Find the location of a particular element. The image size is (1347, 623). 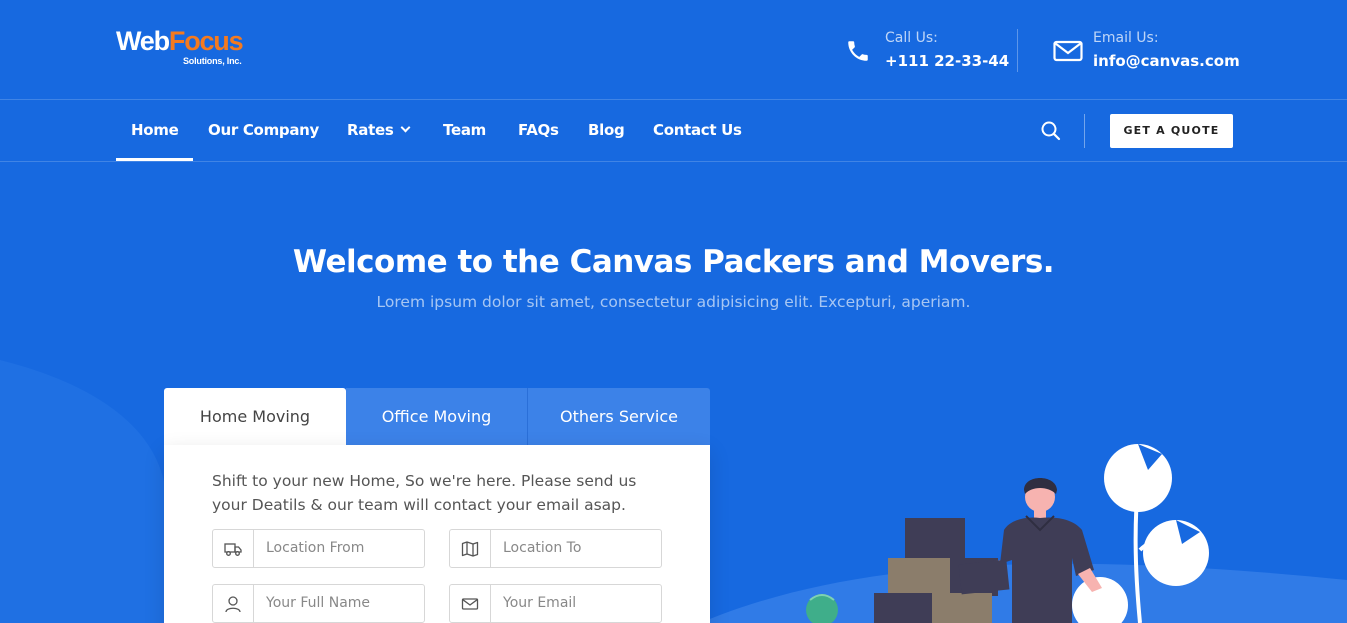

location-from-field: Location From is located at coordinates (318, 548).